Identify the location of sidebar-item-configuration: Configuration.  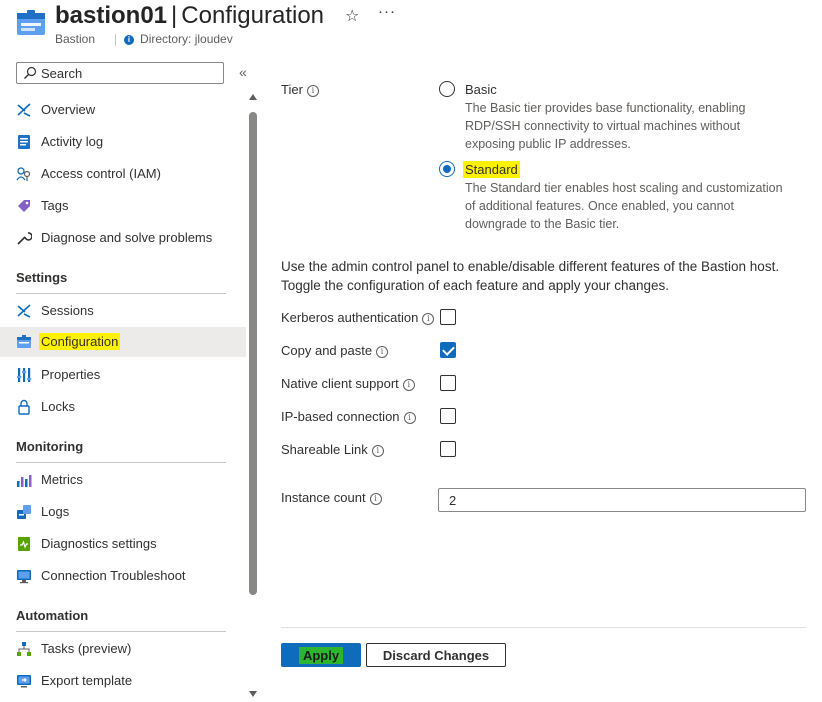
(123, 342).